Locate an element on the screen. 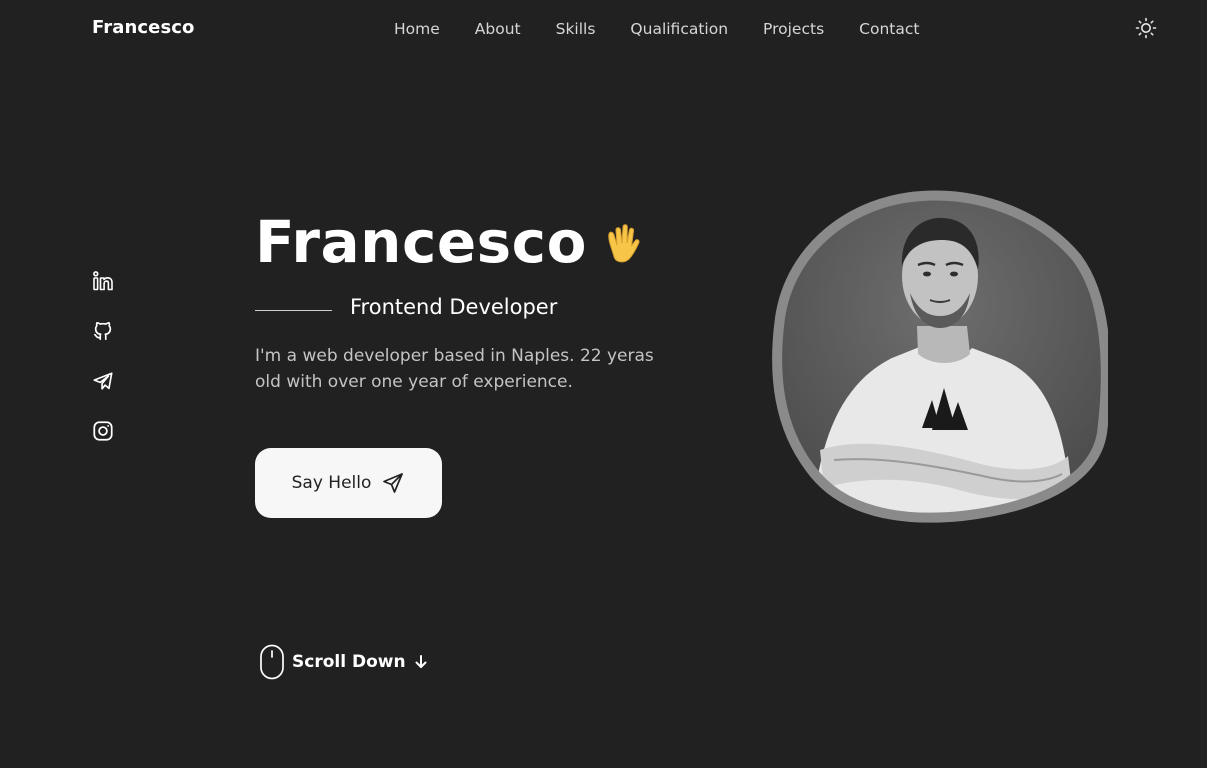 This screenshot has width=1207, height=768. arrow-down-icon is located at coordinates (421, 662).